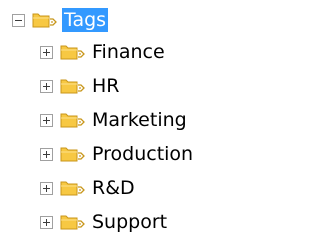  I want to click on tree-node-marketing: Marketing, so click(114, 120).